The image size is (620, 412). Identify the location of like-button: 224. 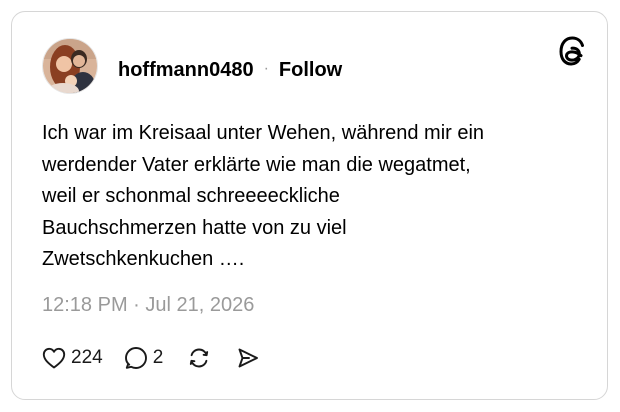
(72, 358).